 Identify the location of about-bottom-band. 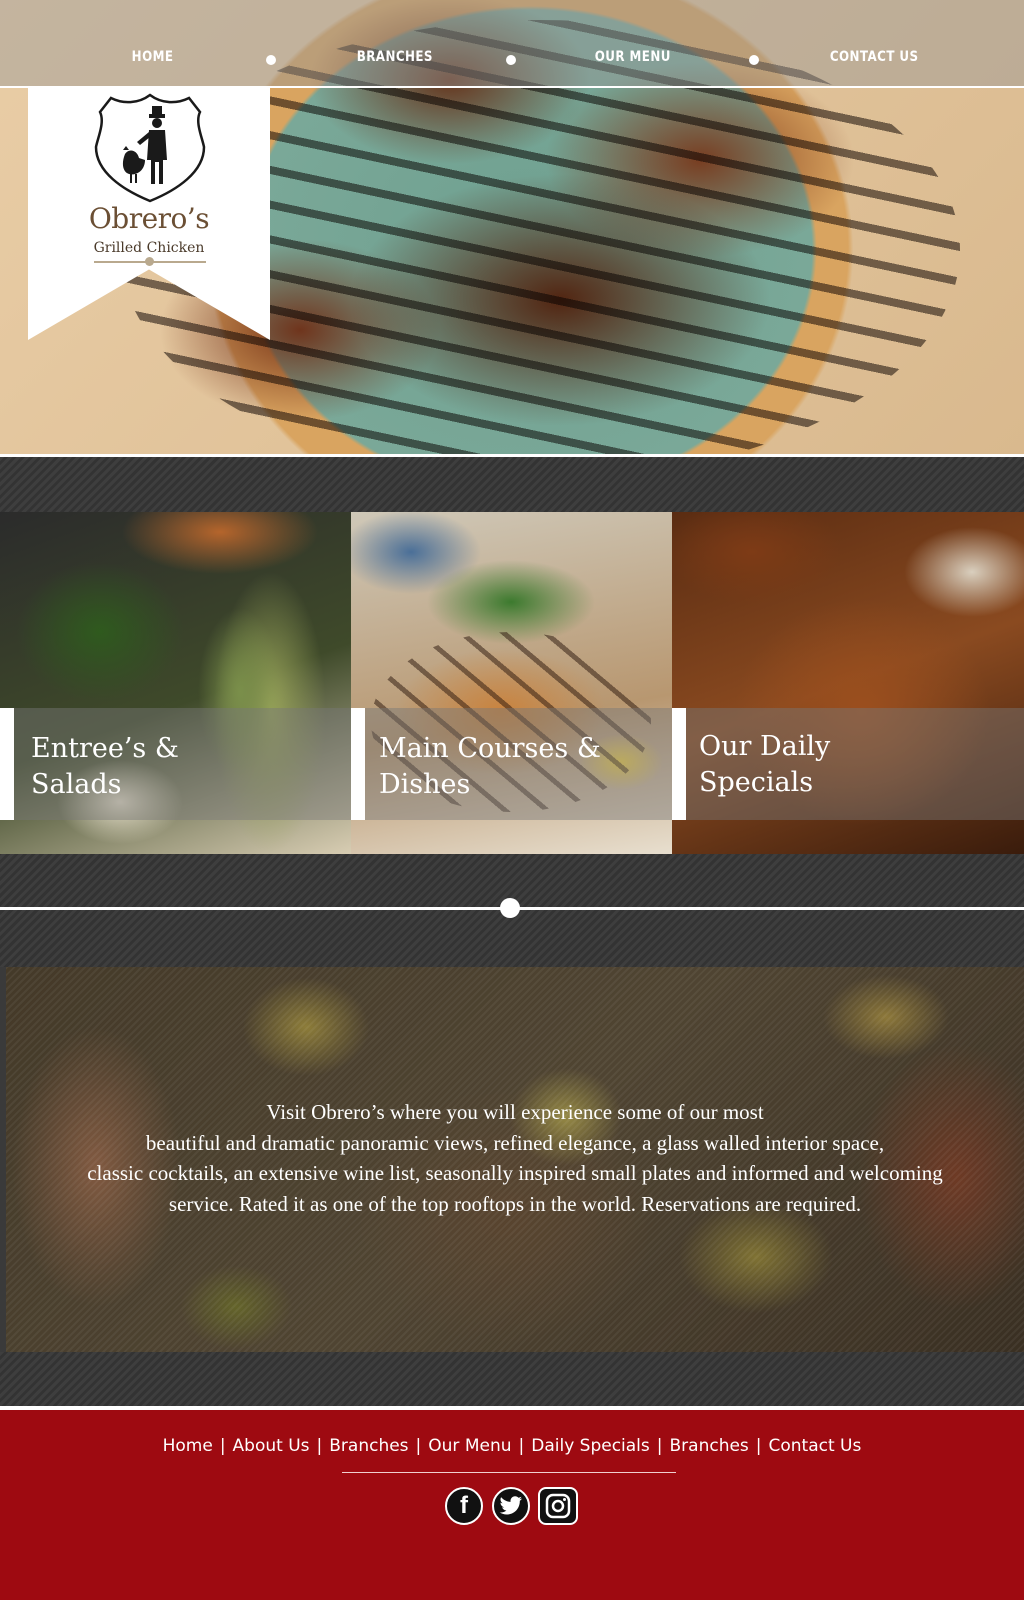
(512, 1379).